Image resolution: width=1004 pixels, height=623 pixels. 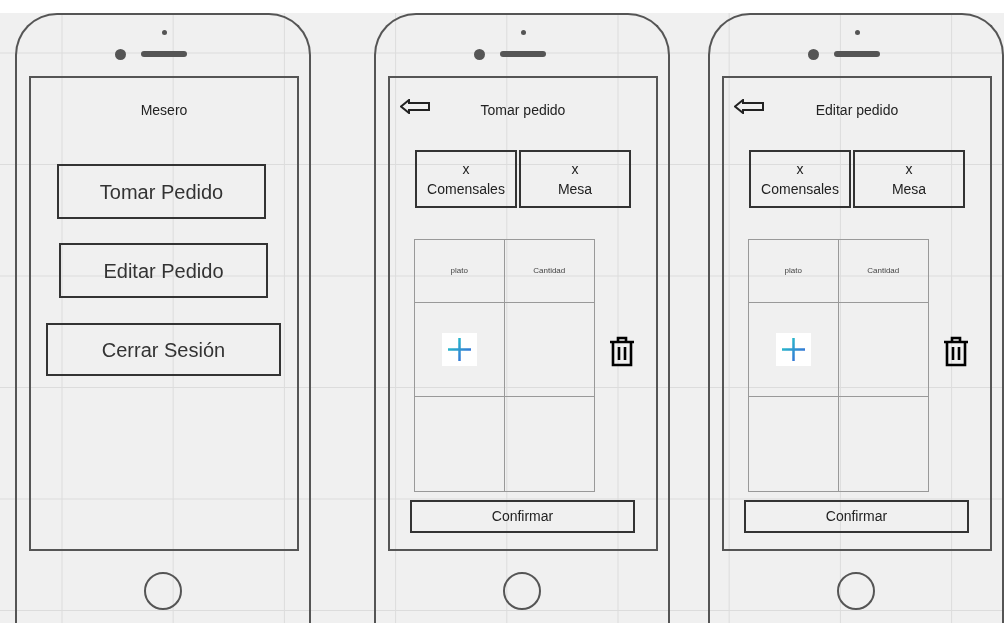 I want to click on screen-title: Editar pedido, so click(x=857, y=110).